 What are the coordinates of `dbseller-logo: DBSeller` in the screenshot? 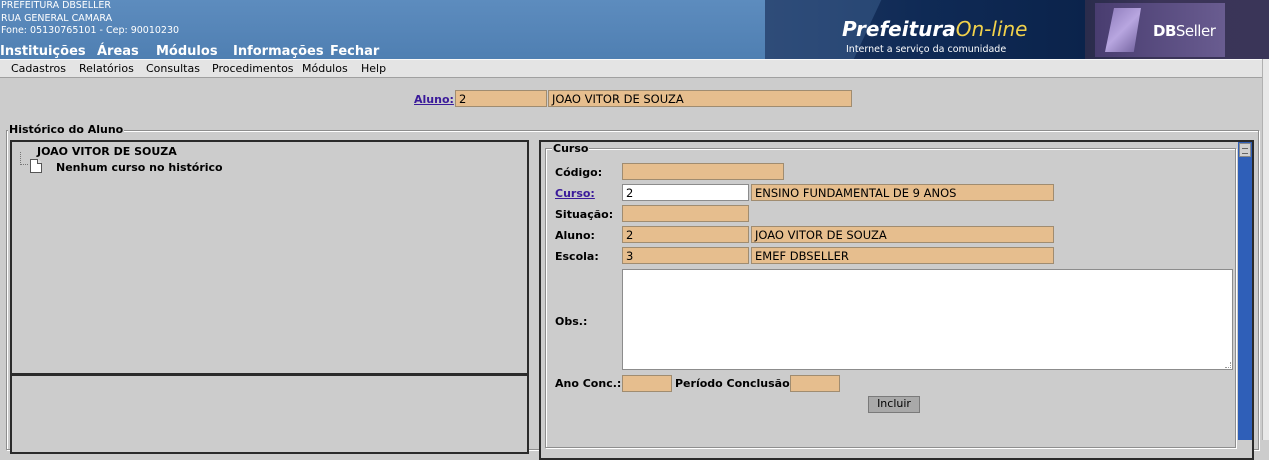 It's located at (1177, 29).